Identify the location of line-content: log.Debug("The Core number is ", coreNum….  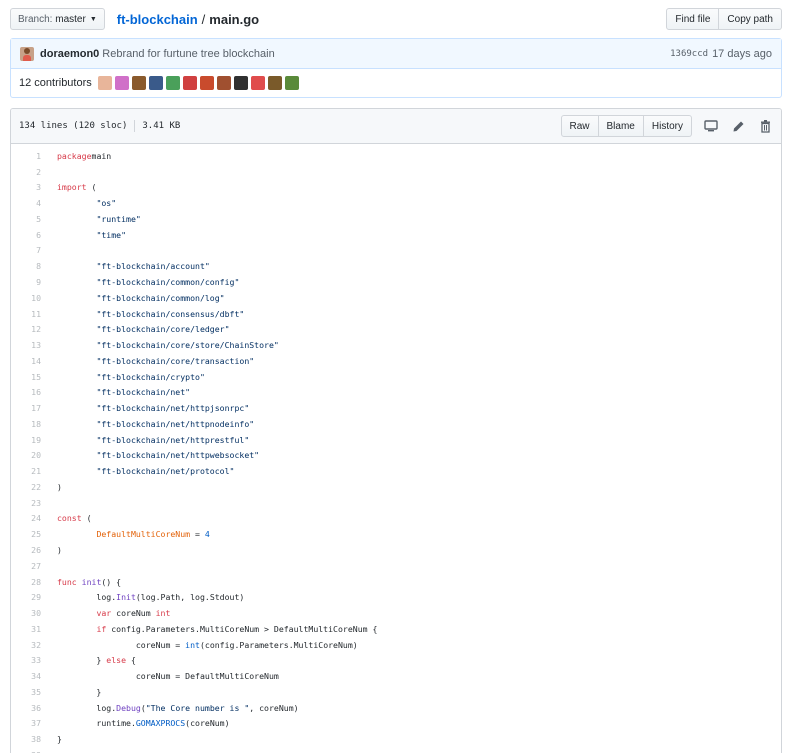
(169, 707).